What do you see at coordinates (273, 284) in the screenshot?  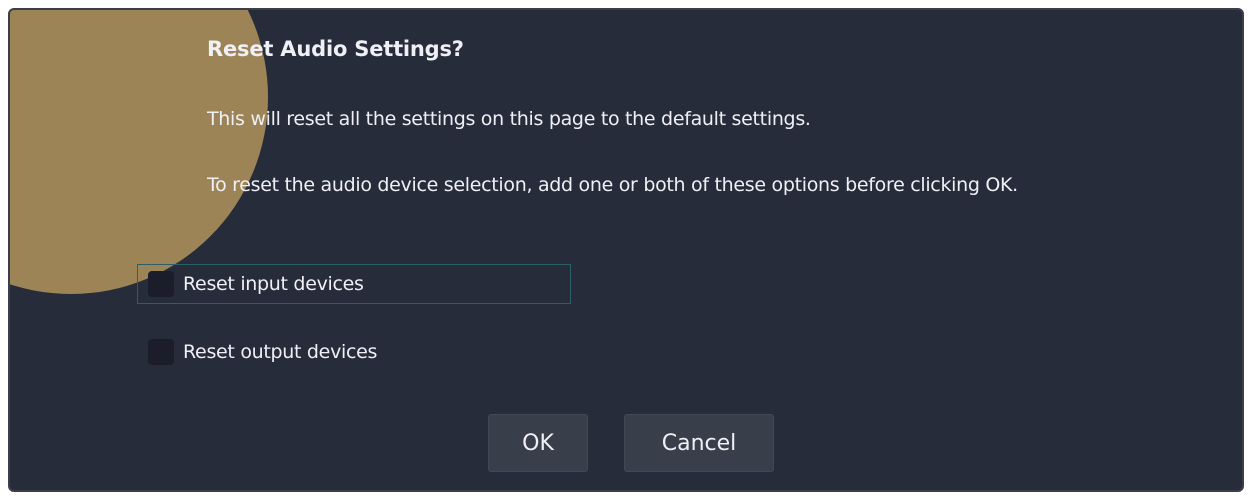 I see `reset-input-devices-label: Reset input devices` at bounding box center [273, 284].